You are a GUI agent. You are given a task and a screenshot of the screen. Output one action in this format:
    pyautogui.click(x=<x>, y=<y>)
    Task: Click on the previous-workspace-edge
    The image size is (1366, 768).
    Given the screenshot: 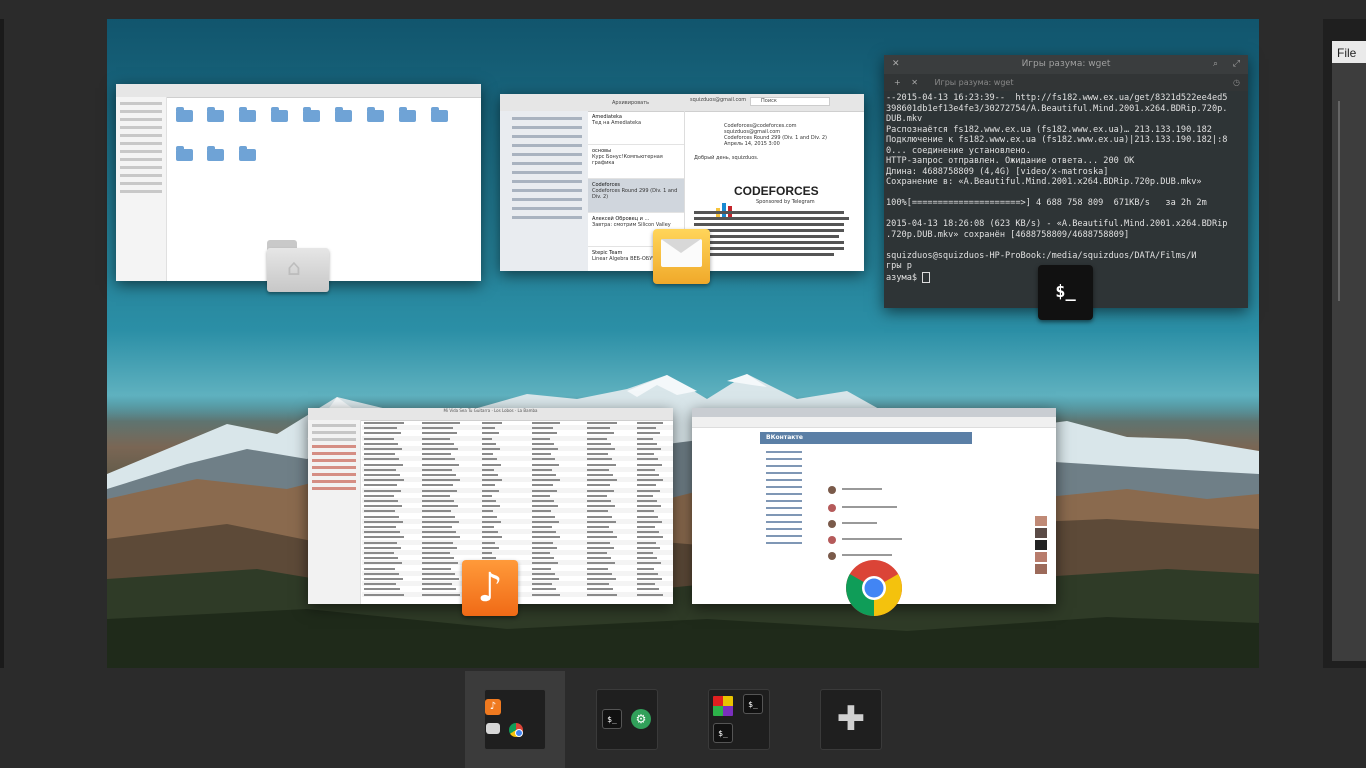 What is the action you would take?
    pyautogui.click(x=2, y=343)
    